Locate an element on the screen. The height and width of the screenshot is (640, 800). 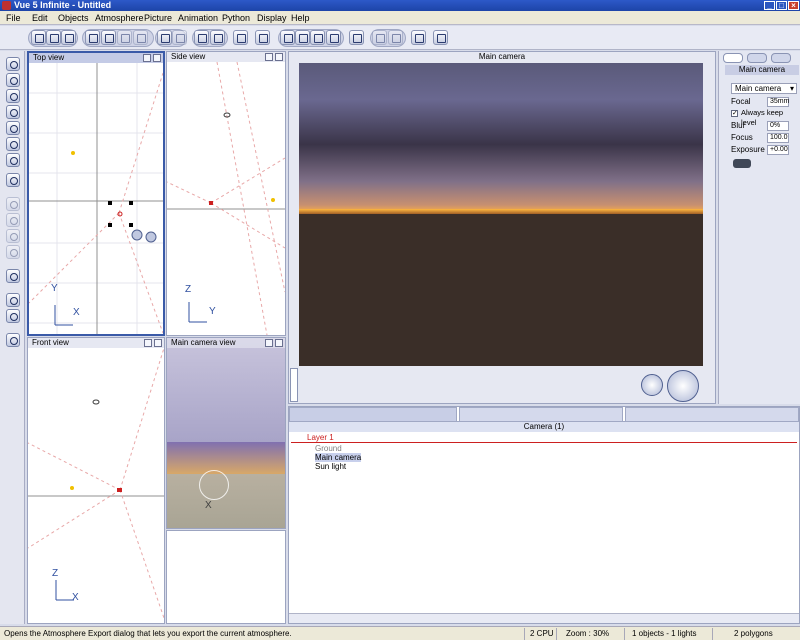
tab-camera-icon is located at coordinates (733, 58).